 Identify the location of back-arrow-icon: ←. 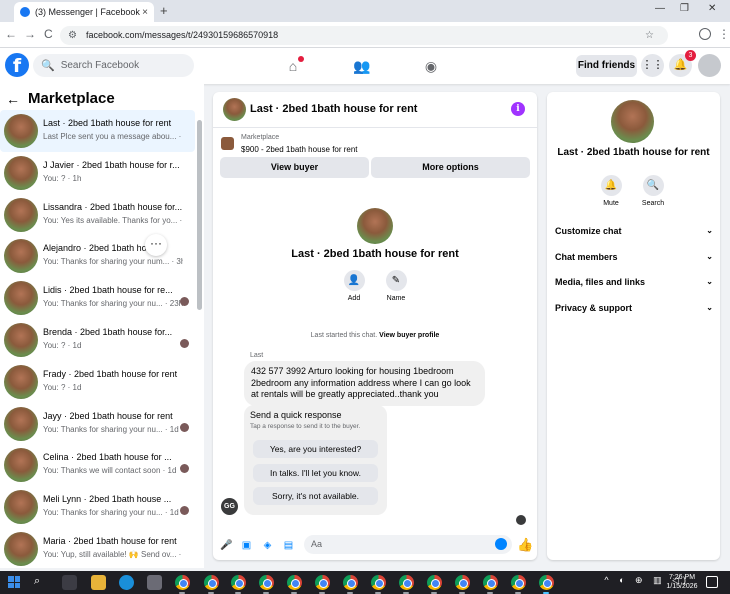
(13, 99).